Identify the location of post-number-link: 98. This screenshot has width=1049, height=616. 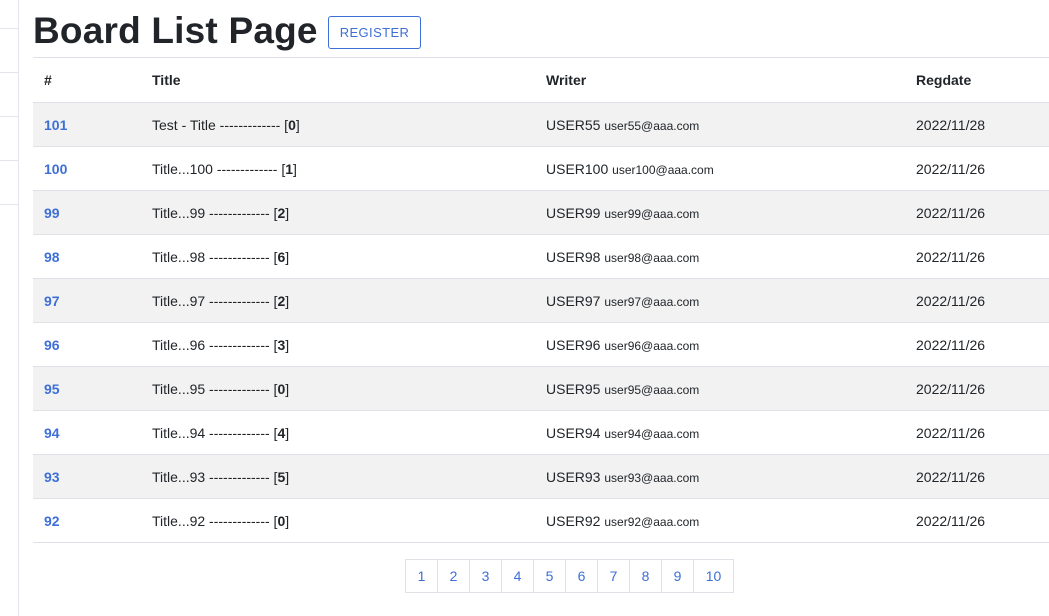
(52, 257).